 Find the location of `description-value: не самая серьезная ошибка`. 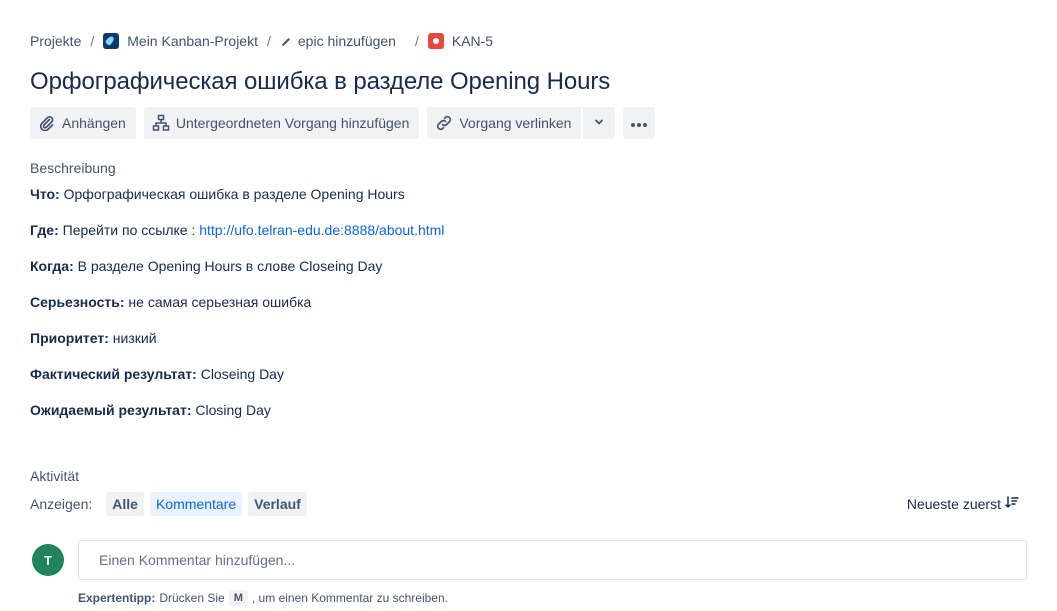

description-value: не самая серьезная ошибка is located at coordinates (218, 302).